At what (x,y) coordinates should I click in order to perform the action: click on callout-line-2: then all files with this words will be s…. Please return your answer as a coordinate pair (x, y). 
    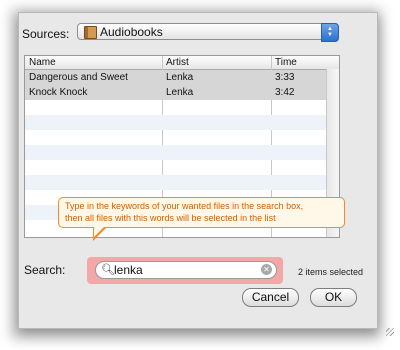
    Looking at the image, I should click on (170, 218).